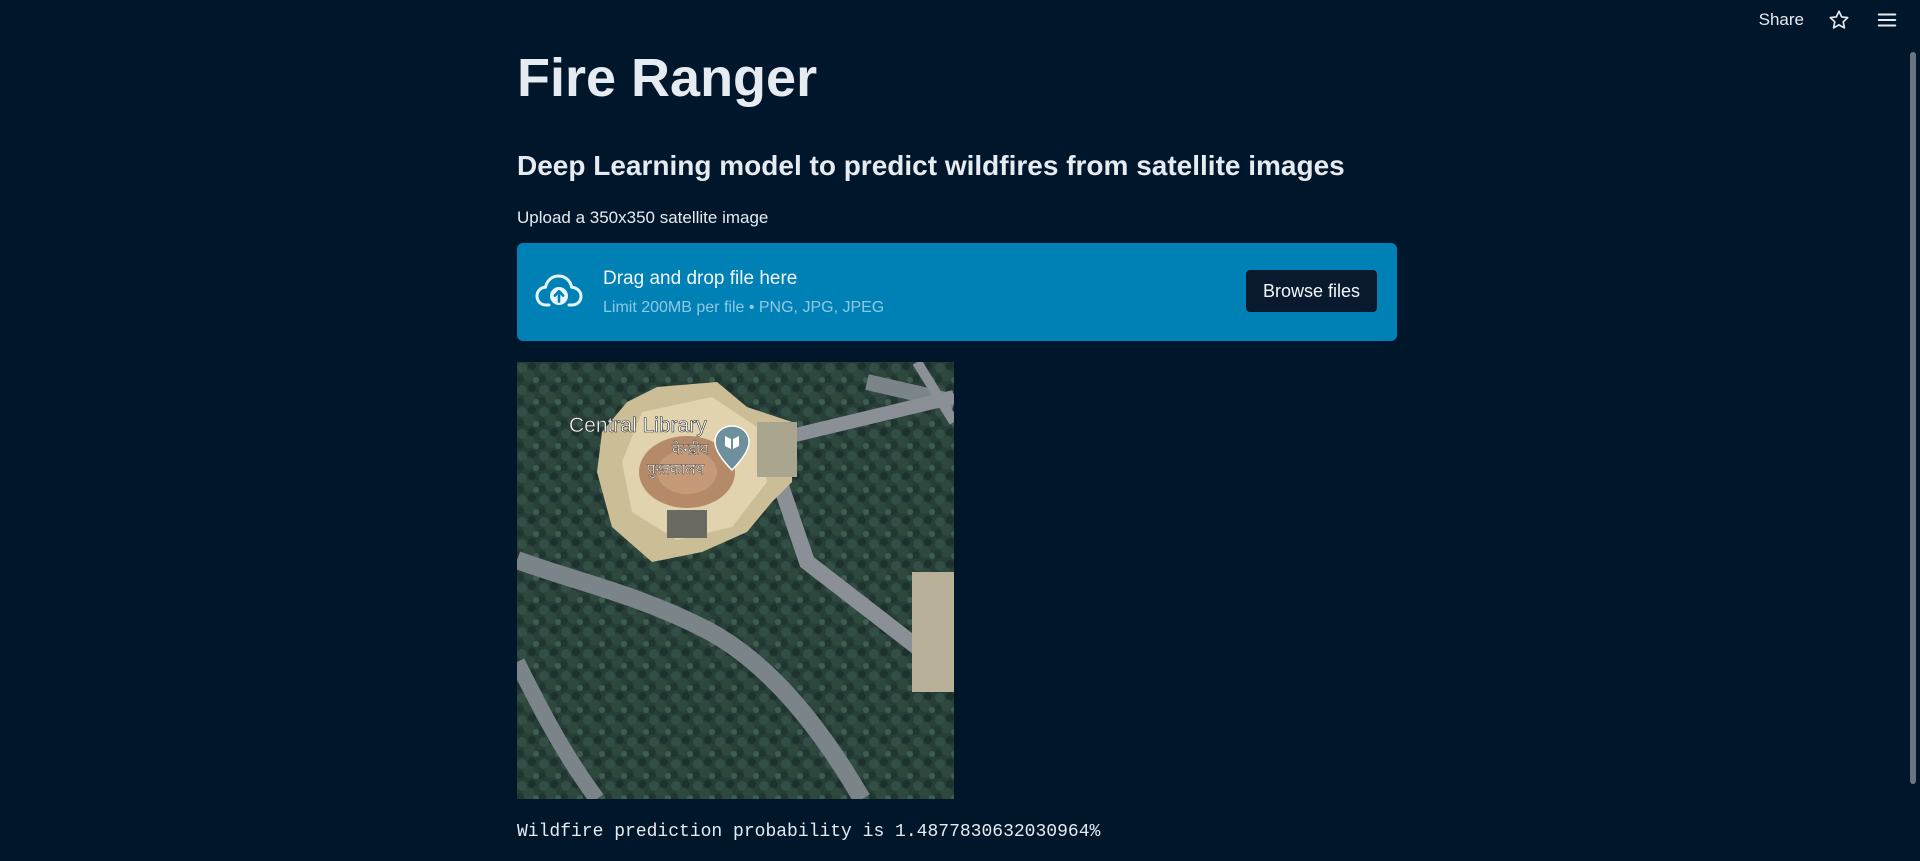 The height and width of the screenshot is (861, 1920). I want to click on upload-label: Upload a 350x350 satellite image, so click(643, 217).